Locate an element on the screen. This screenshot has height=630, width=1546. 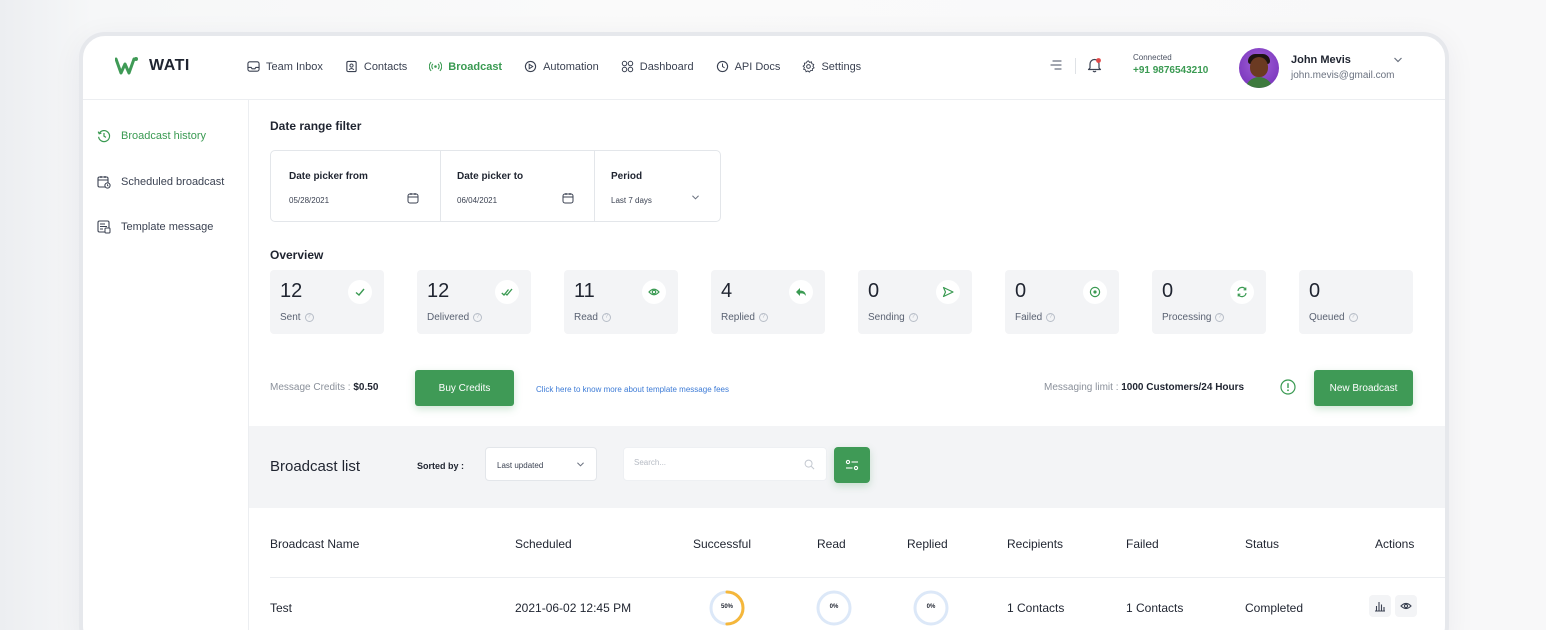
column-header-scheduled: Scheduled is located at coordinates (543, 544).